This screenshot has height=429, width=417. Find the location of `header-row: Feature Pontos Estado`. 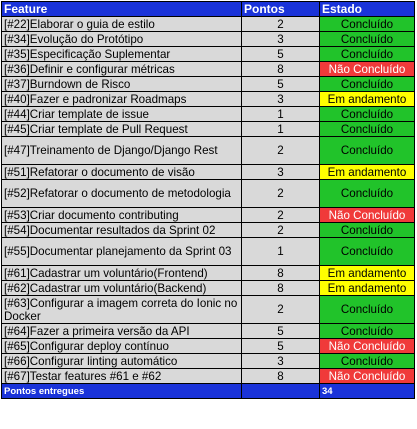

header-row: Feature Pontos Estado is located at coordinates (208, 9).